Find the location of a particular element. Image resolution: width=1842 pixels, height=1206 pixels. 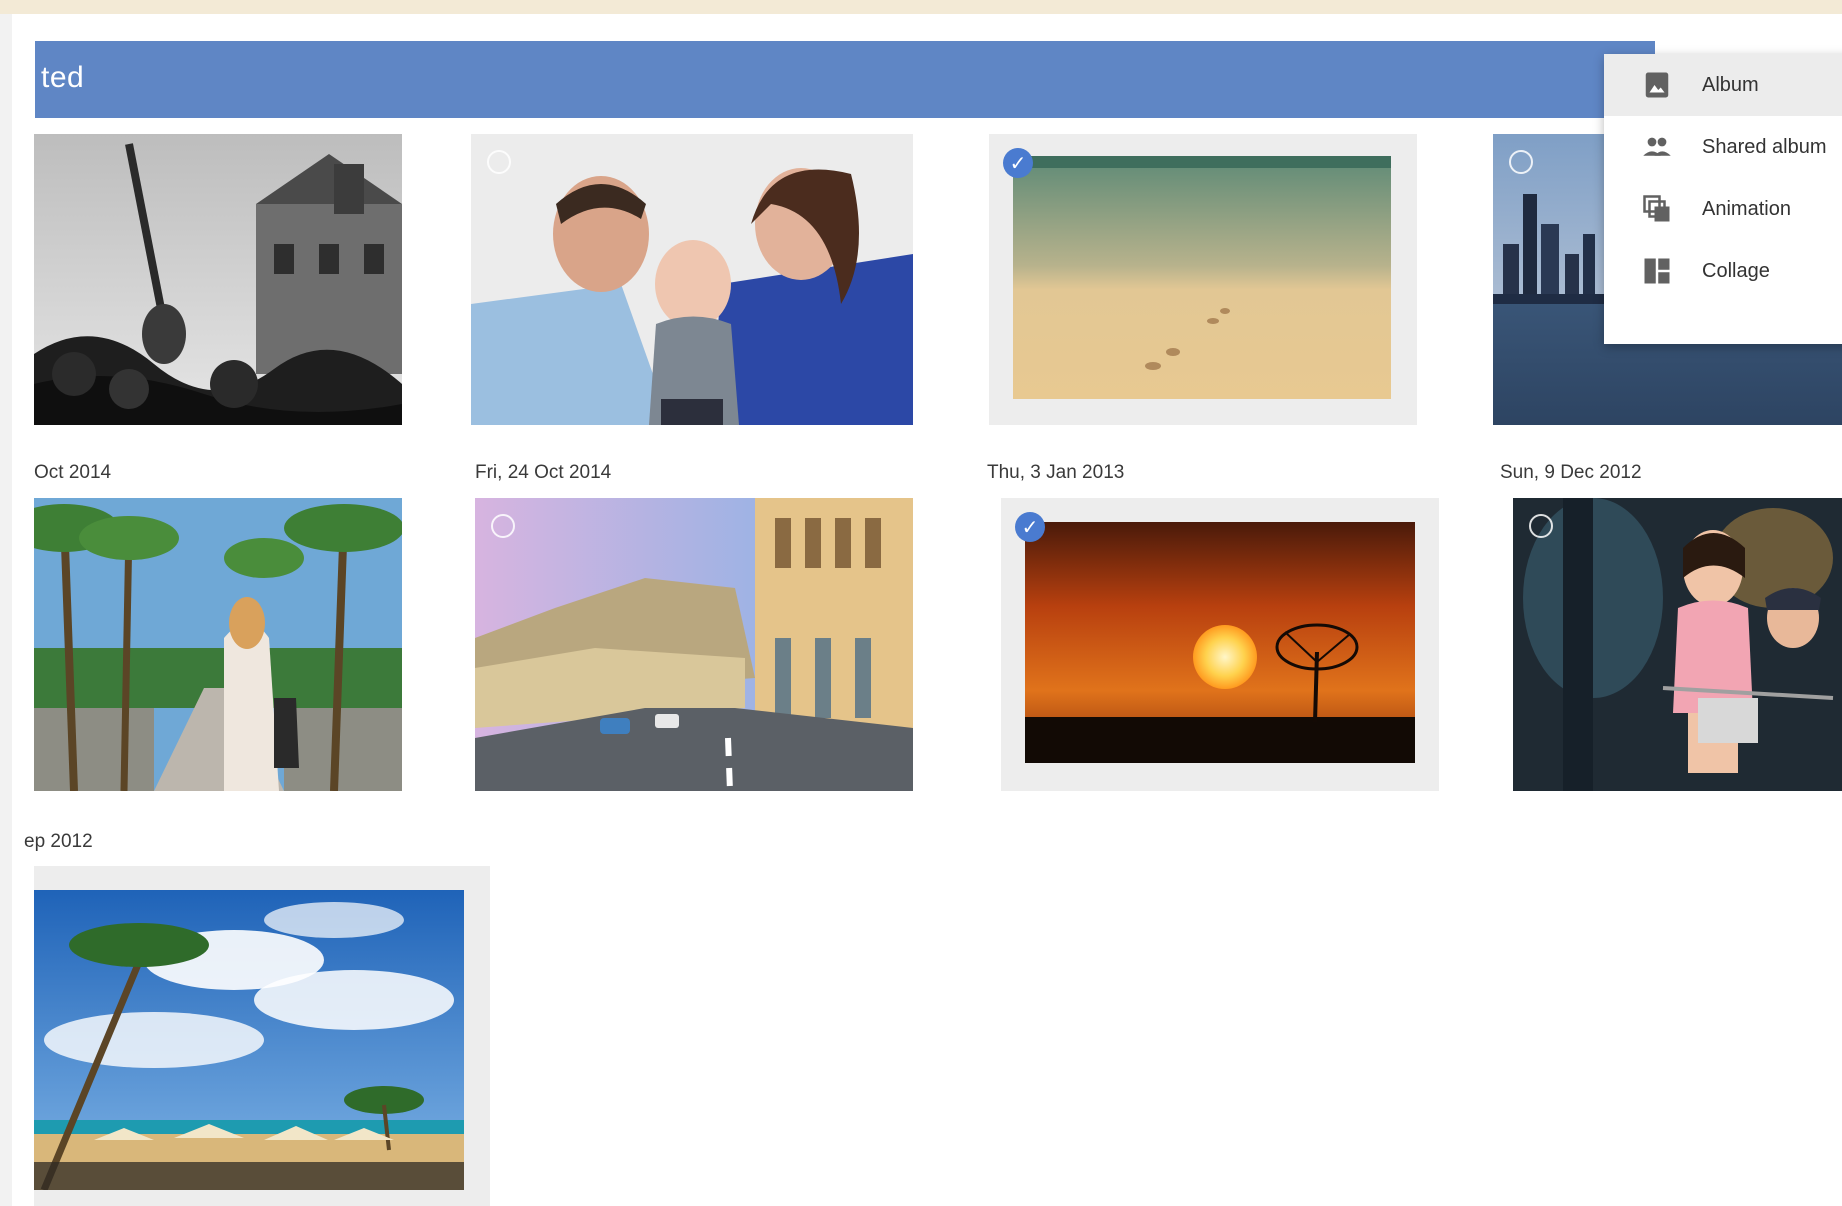

photo-palm-avenue is located at coordinates (218, 644).